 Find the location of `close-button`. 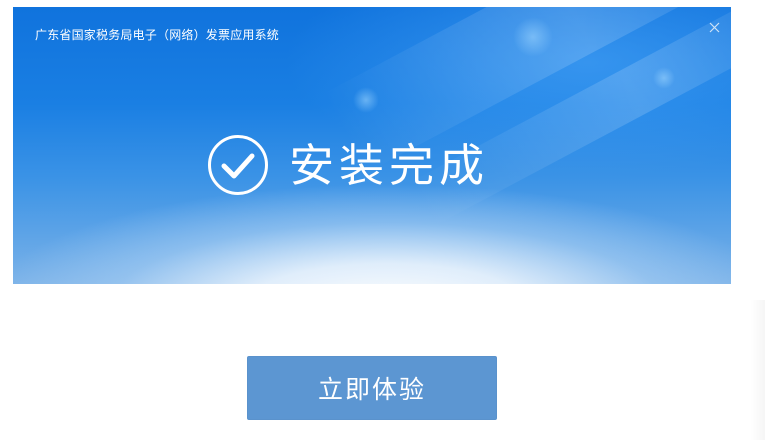

close-button is located at coordinates (714, 27).